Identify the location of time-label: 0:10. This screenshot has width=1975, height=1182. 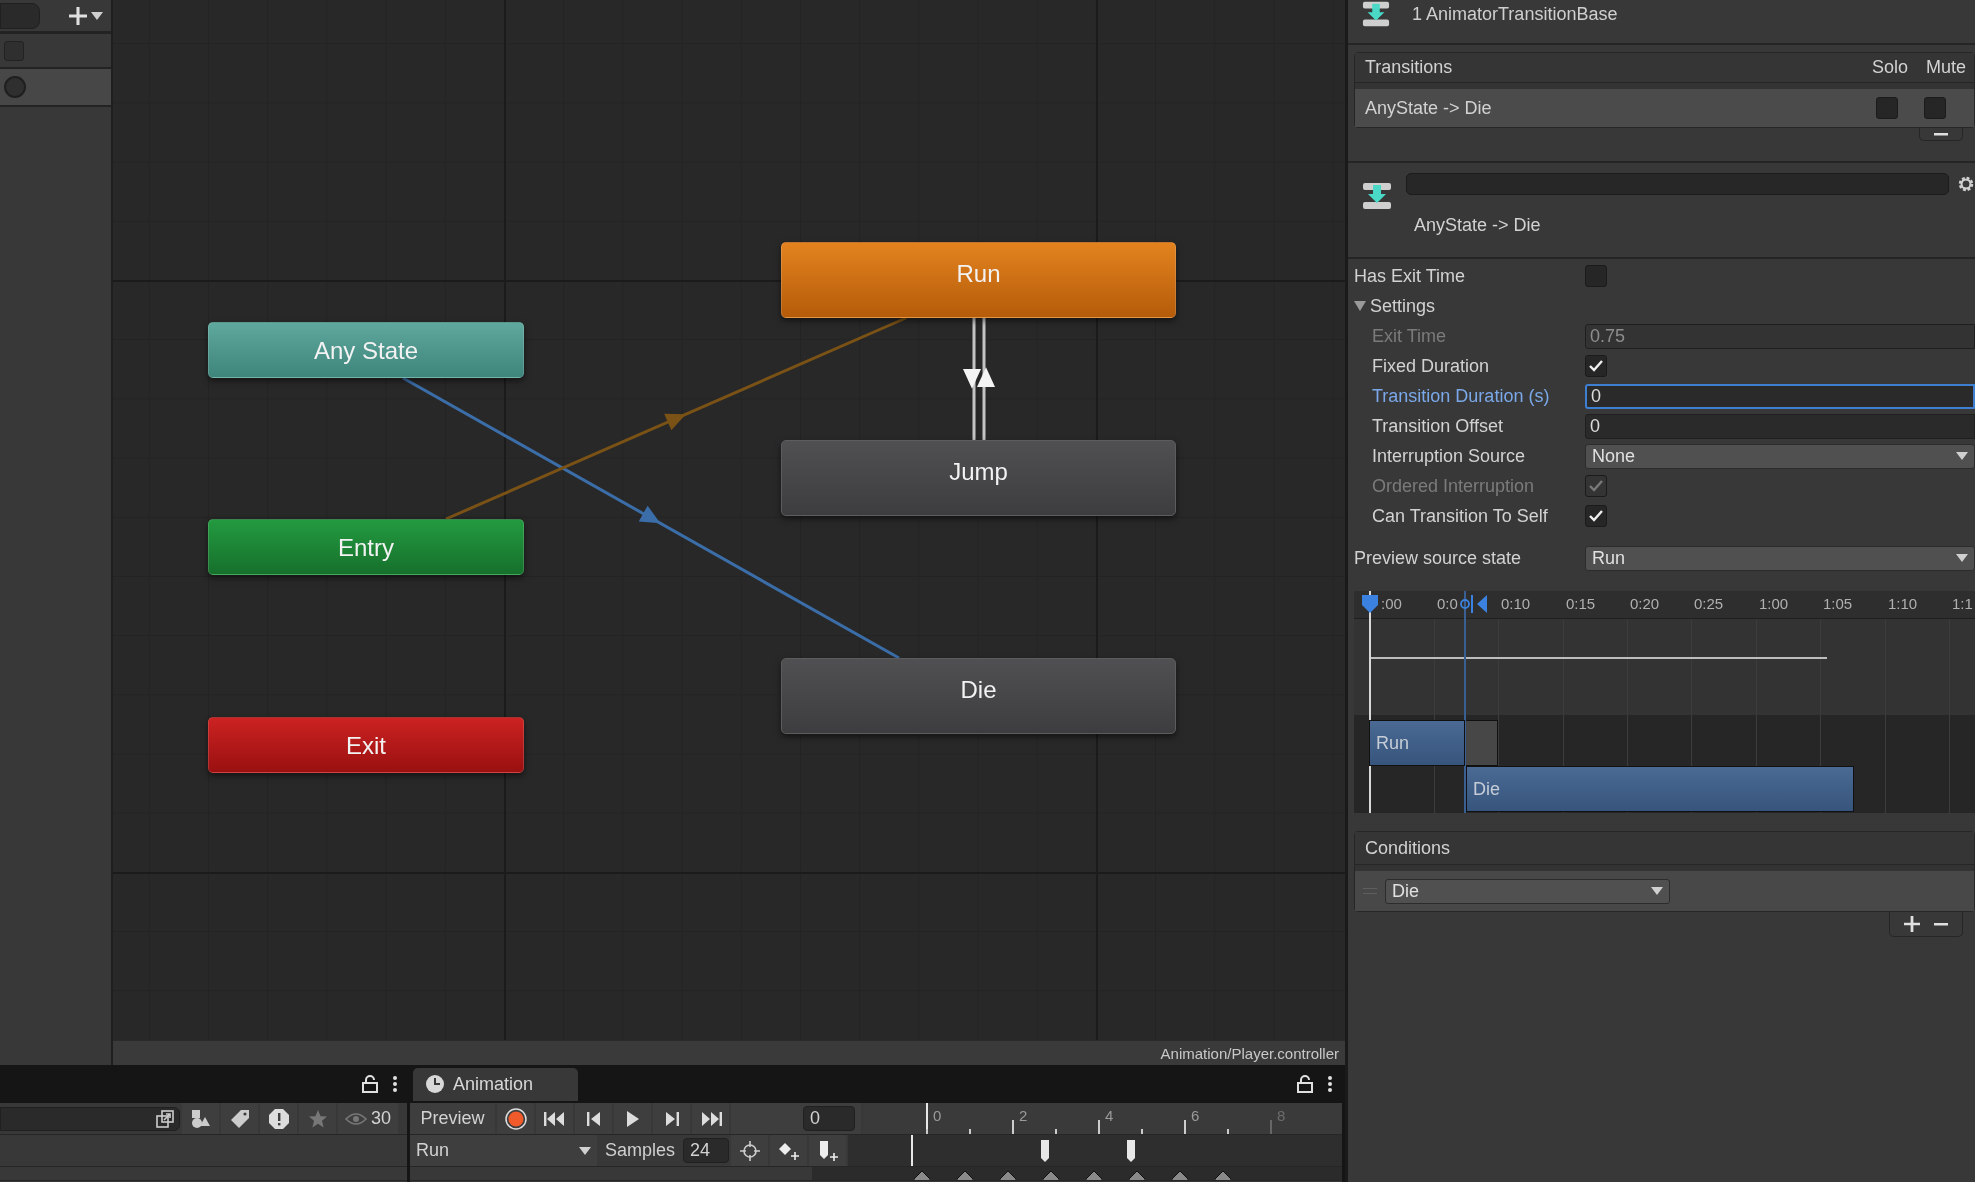
(1516, 603).